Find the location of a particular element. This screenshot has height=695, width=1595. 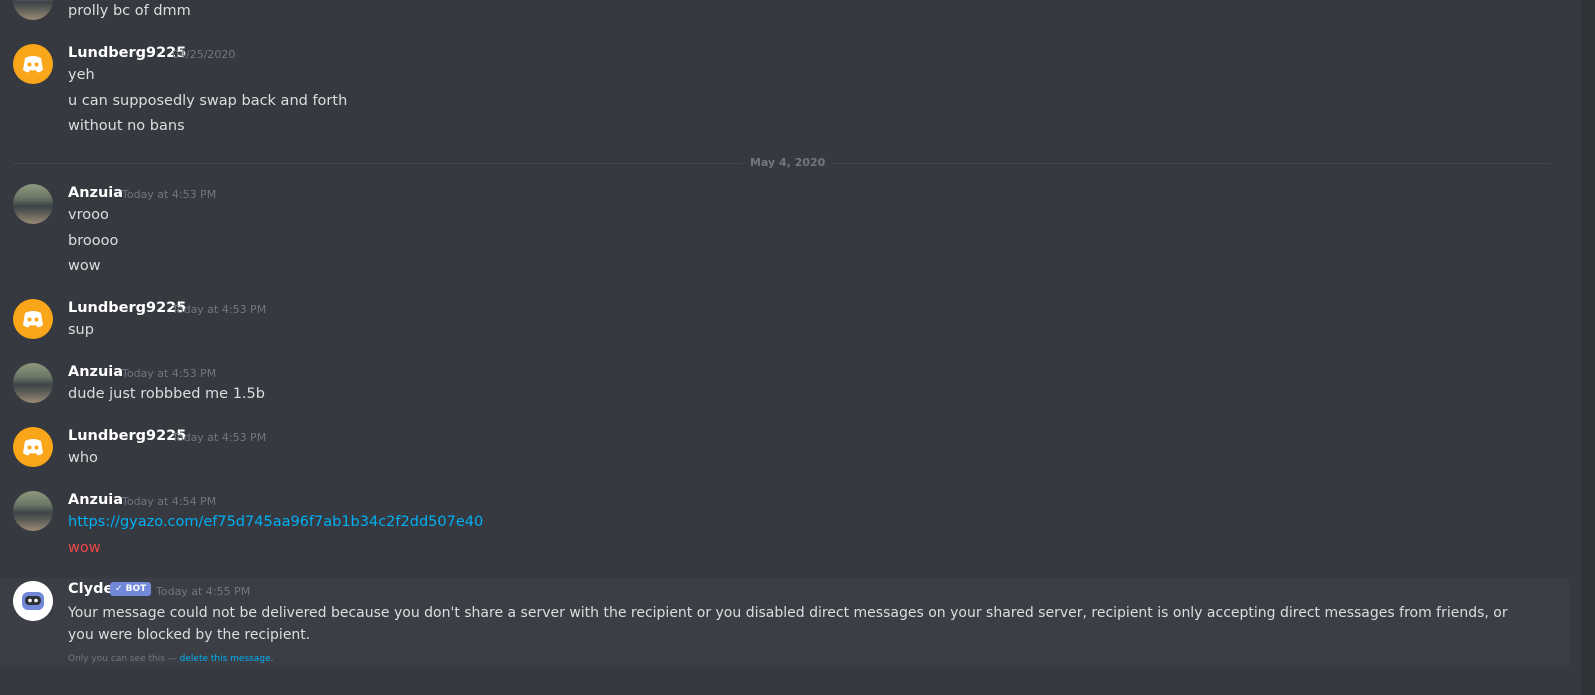

message-text: dude just robbbed me 1.5b is located at coordinates (166, 394).